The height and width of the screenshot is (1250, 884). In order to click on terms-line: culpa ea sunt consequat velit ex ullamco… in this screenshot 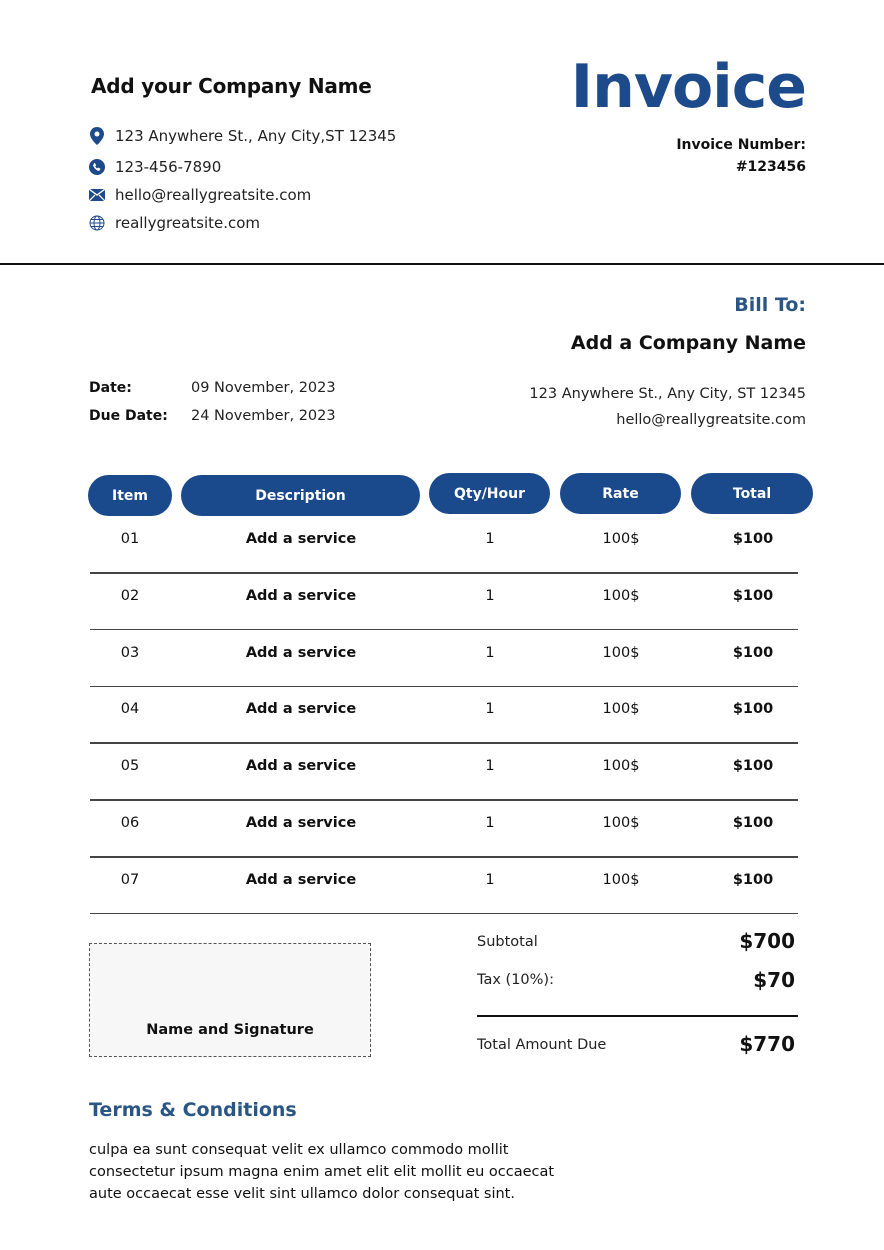, I will do `click(299, 1150)`.